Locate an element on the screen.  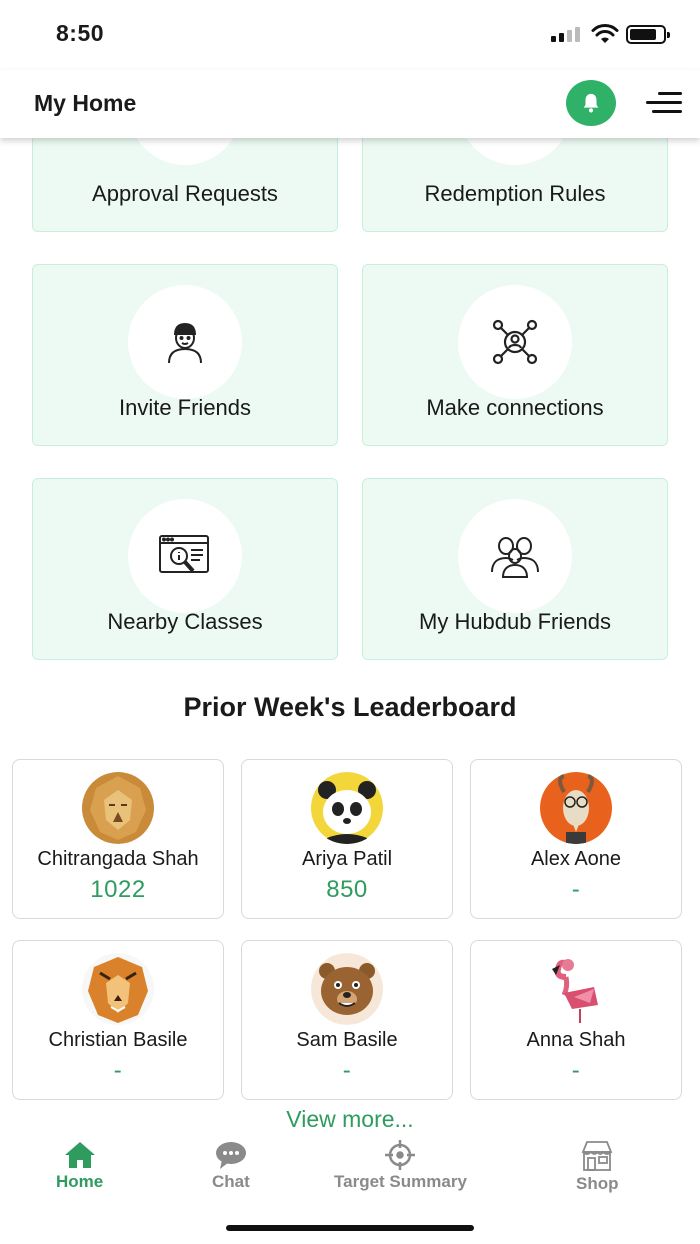
app-header: My Home is located at coordinates (350, 104).